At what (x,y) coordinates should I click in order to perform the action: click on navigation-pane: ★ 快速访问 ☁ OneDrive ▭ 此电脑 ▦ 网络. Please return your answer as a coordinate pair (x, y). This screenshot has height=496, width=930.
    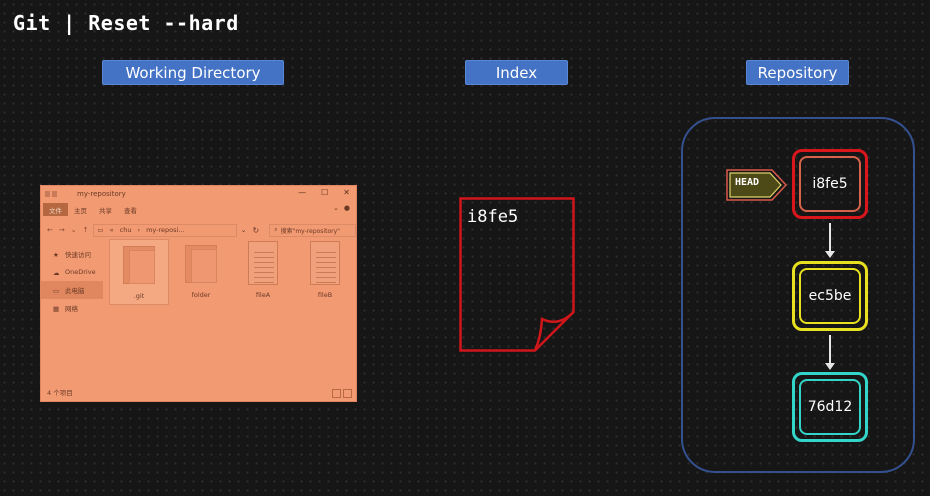
    Looking at the image, I should click on (72, 281).